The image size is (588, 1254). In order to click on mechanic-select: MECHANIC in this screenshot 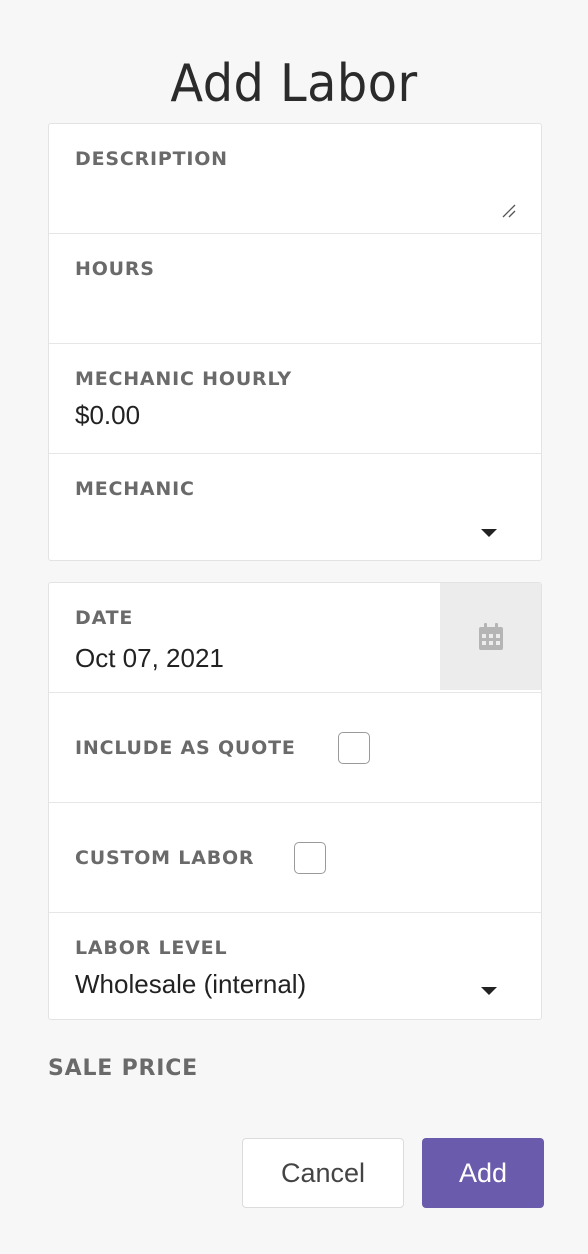, I will do `click(295, 507)`.